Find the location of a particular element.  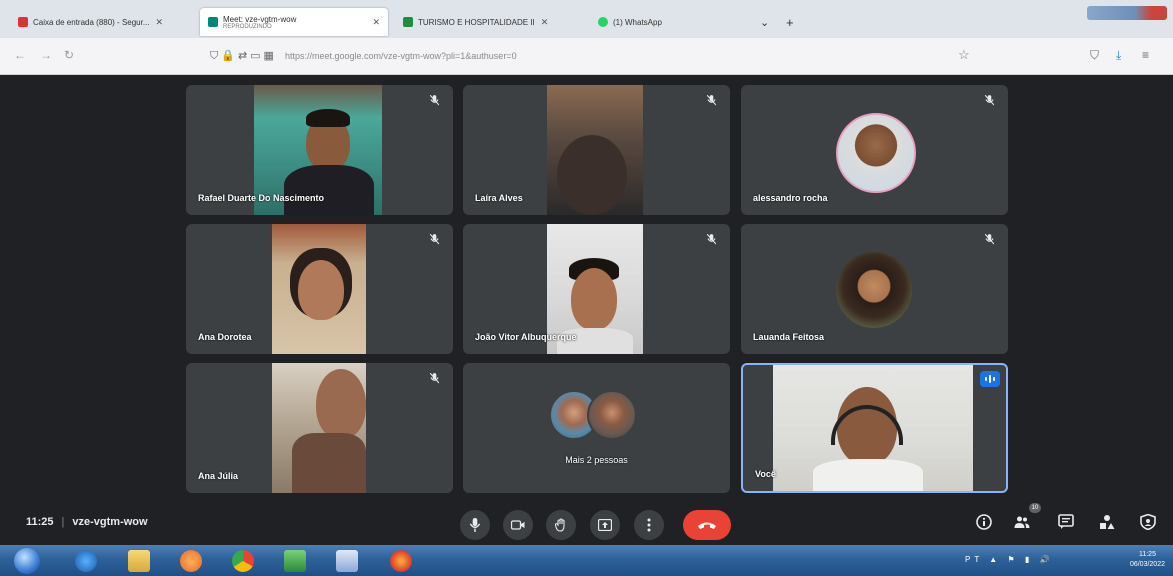

firefox-icon is located at coordinates (401, 561).